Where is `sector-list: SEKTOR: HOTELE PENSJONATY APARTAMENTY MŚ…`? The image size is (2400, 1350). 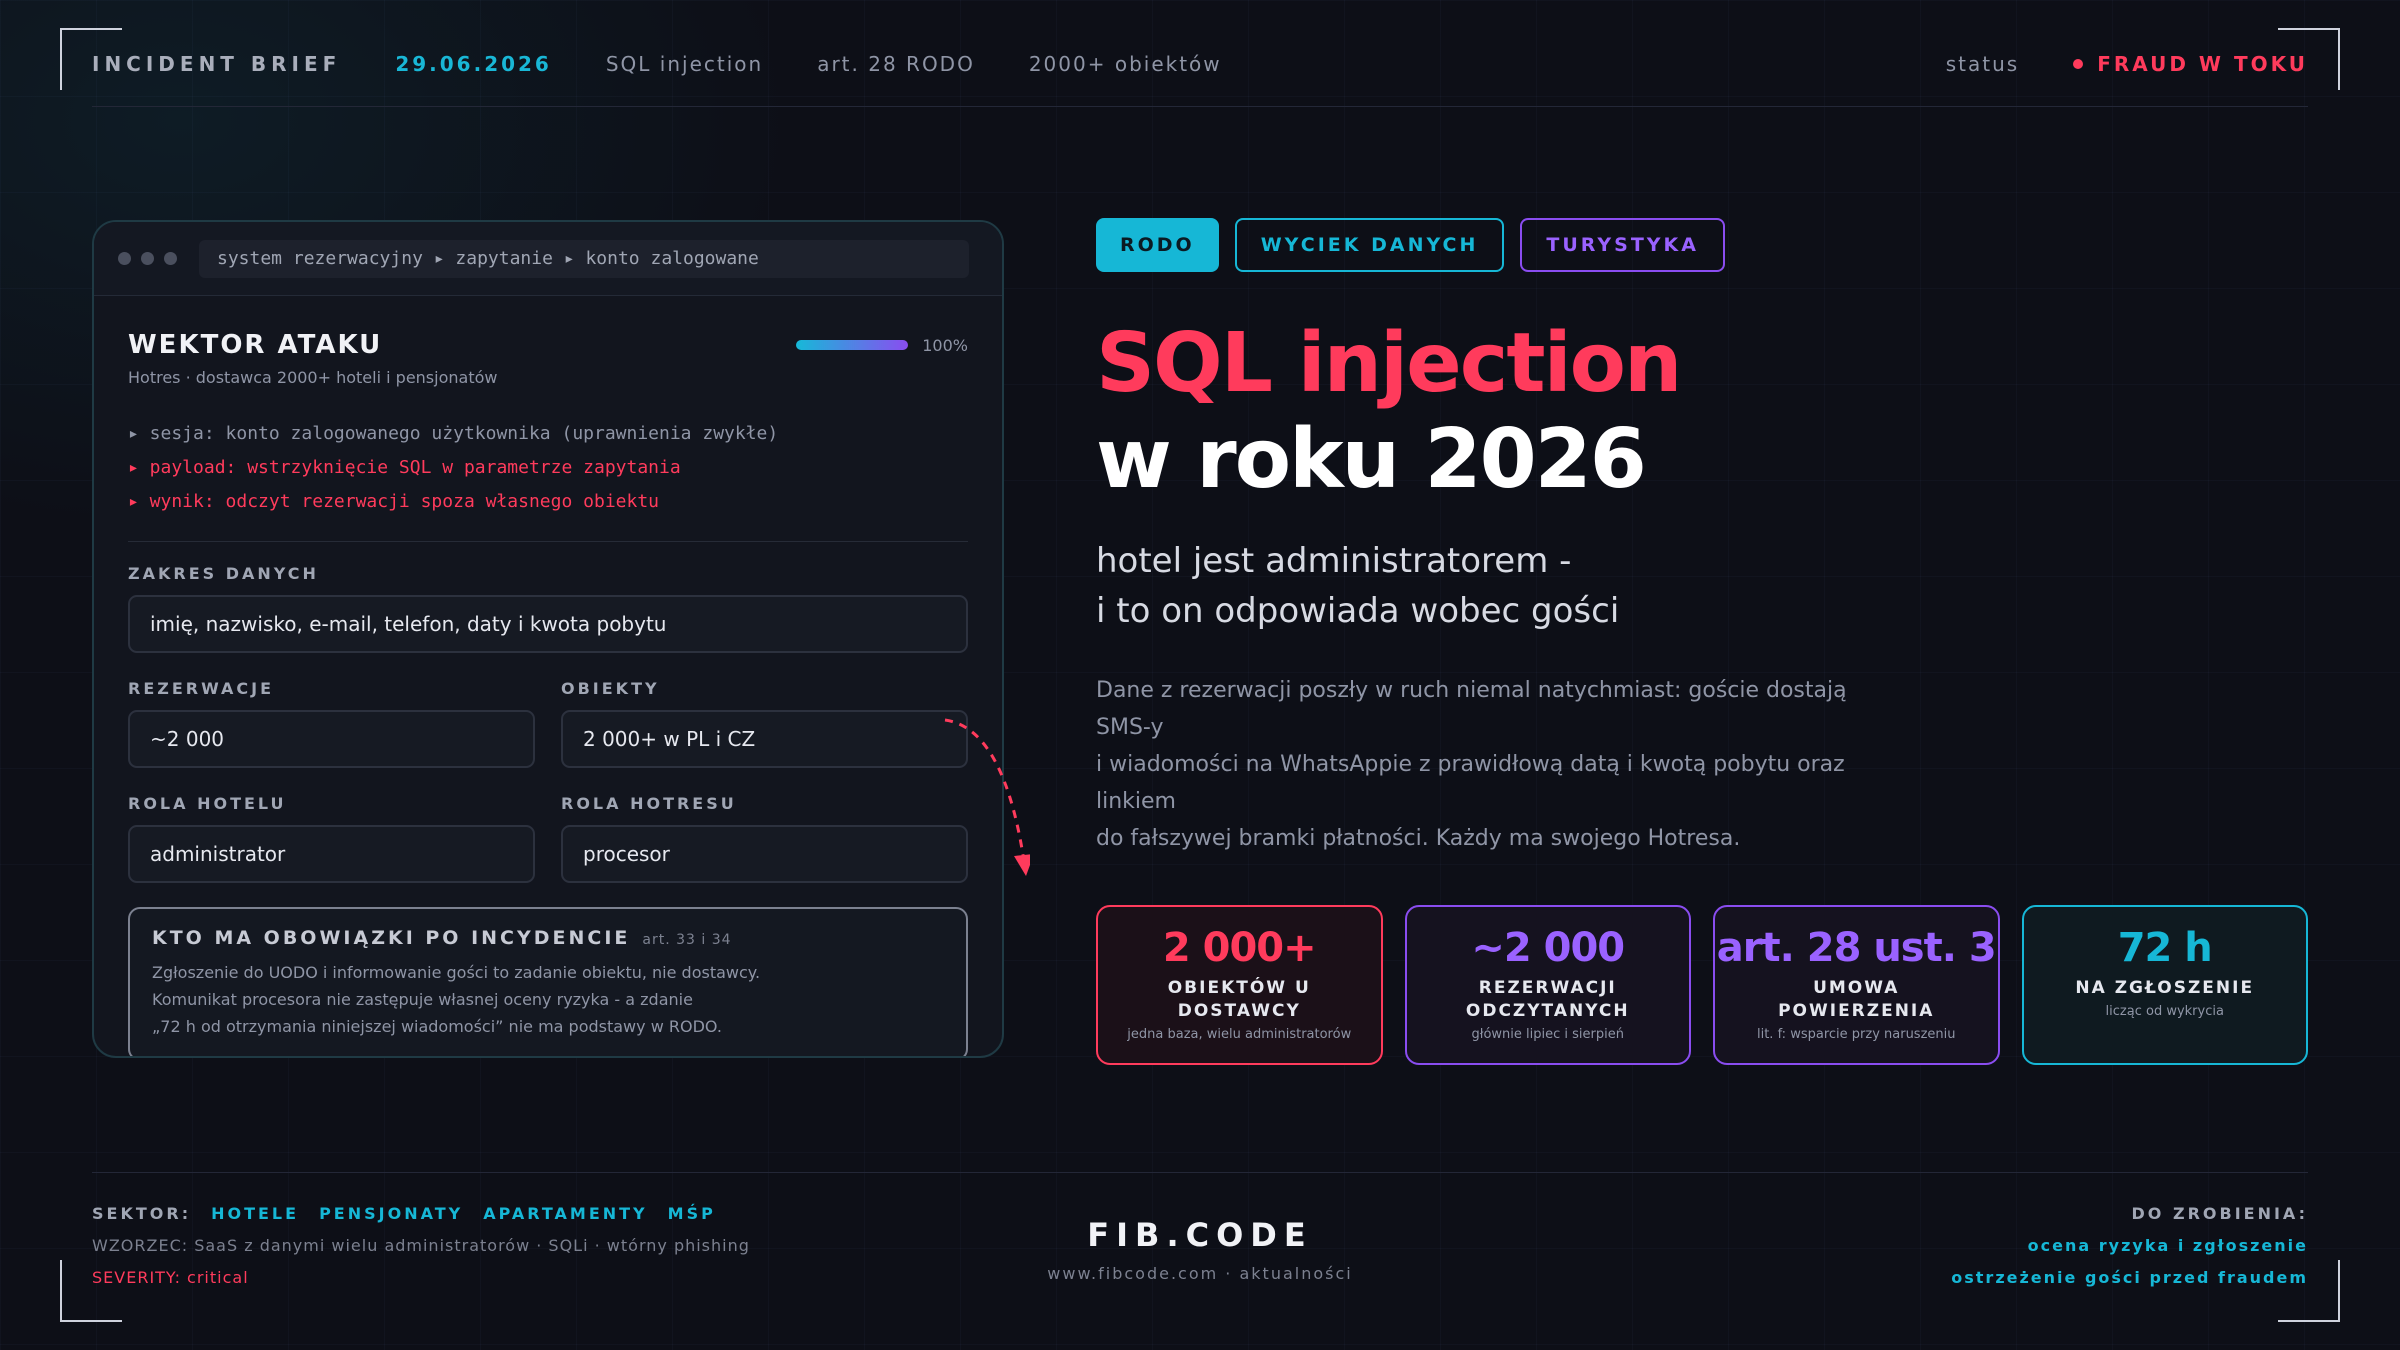
sector-list: SEKTOR: HOTELE PENSJONATY APARTAMENTY MŚ… is located at coordinates (421, 1214).